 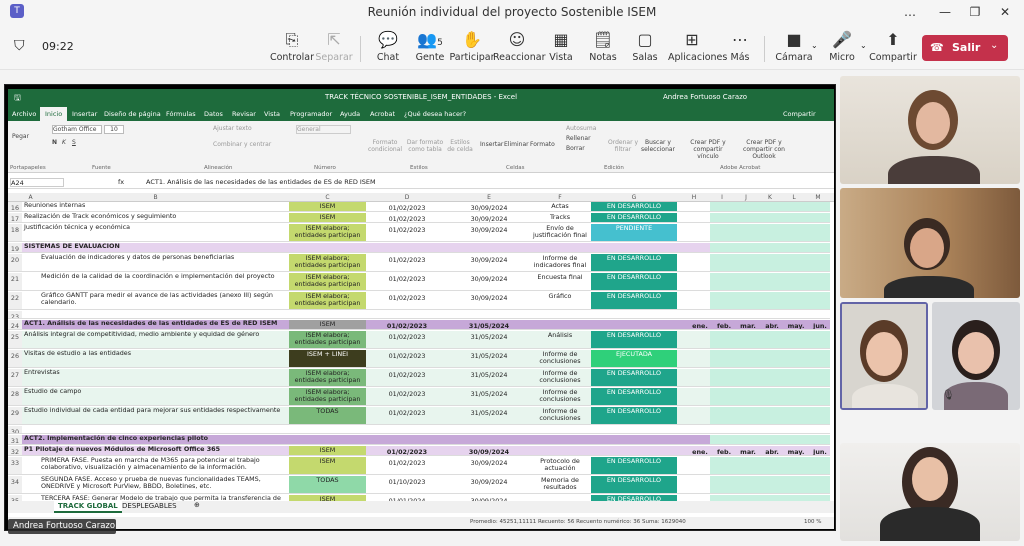 What do you see at coordinates (15, 217) in the screenshot?
I see `cell: 17` at bounding box center [15, 217].